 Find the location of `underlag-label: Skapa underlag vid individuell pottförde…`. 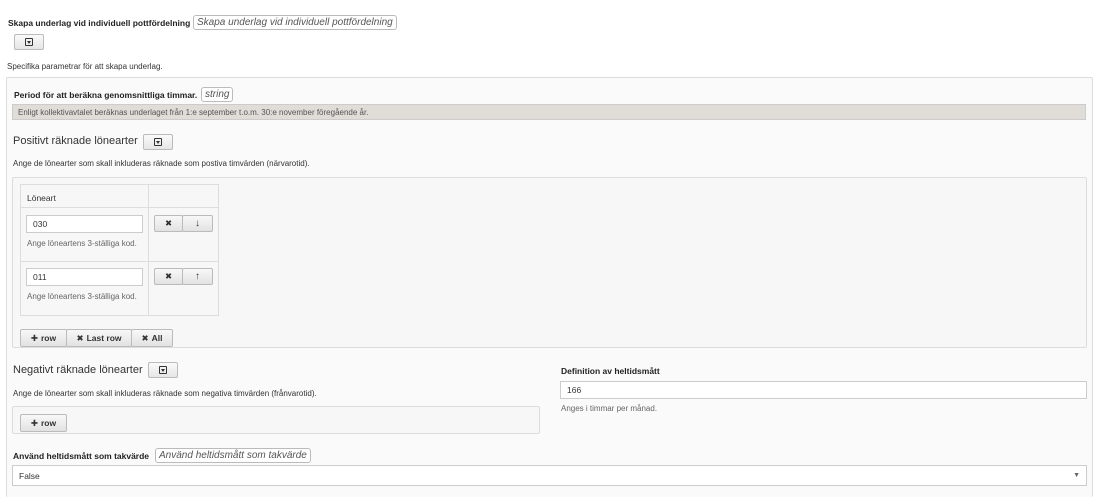

underlag-label: Skapa underlag vid individuell pottförde… is located at coordinates (99, 23).